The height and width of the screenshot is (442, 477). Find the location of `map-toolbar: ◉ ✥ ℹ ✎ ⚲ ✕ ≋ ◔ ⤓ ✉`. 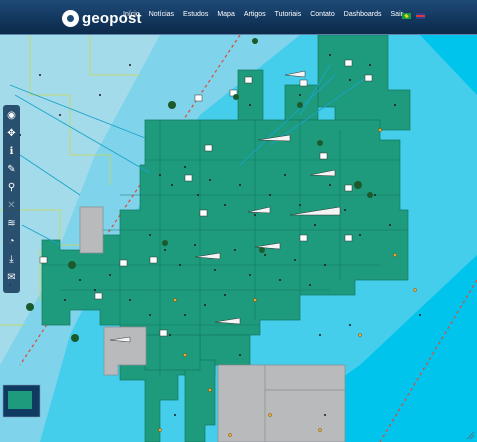

map-toolbar: ◉ ✥ ℹ ✎ ⚲ ✕ ≋ ◔ ⤓ ✉ is located at coordinates (11, 199).